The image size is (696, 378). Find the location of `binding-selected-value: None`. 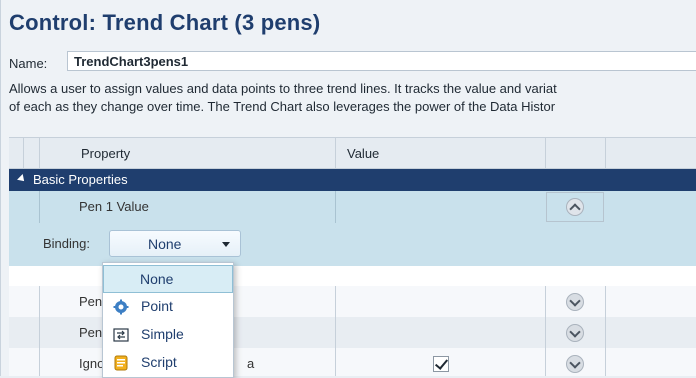

binding-selected-value: None is located at coordinates (165, 244).